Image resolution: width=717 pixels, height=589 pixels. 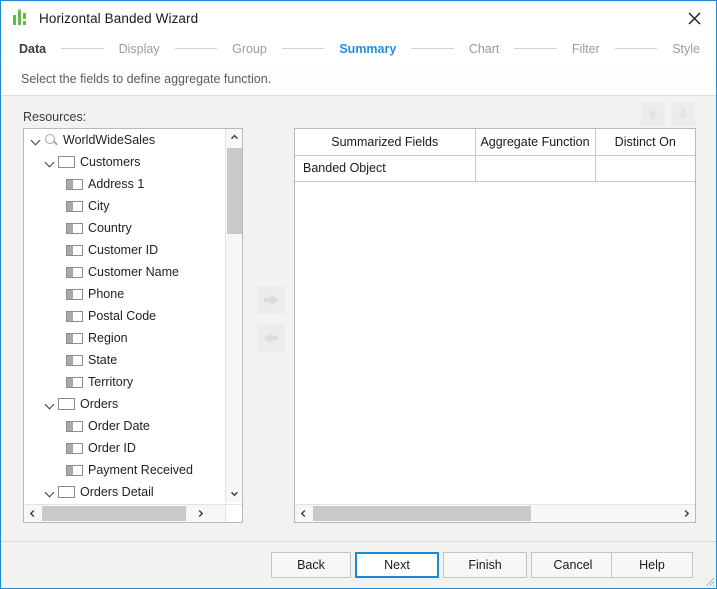 I want to click on tree-node-orders: Orders, so click(x=125, y=404).